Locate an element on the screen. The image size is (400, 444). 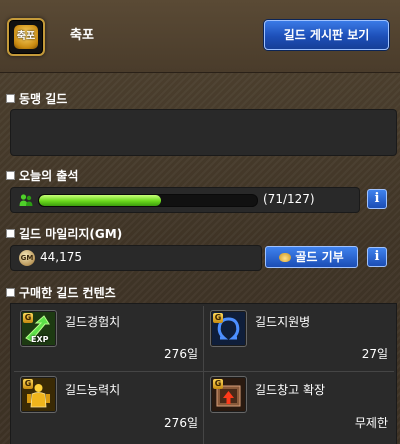
content-name: 길드지원병 is located at coordinates (283, 322).